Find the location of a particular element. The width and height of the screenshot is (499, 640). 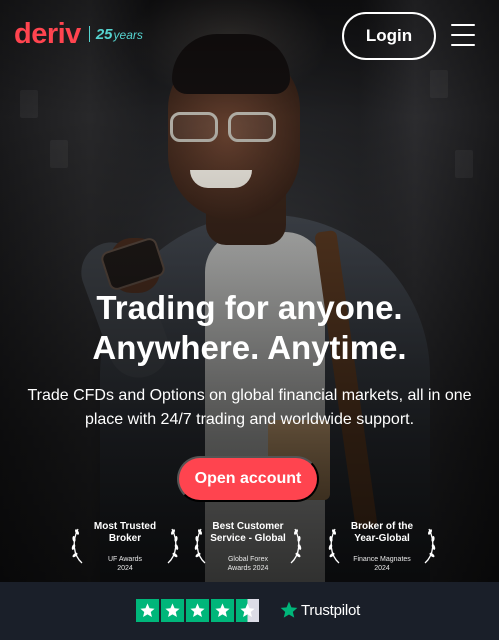

award-title: Broker of the Year-Global is located at coordinates (382, 532).